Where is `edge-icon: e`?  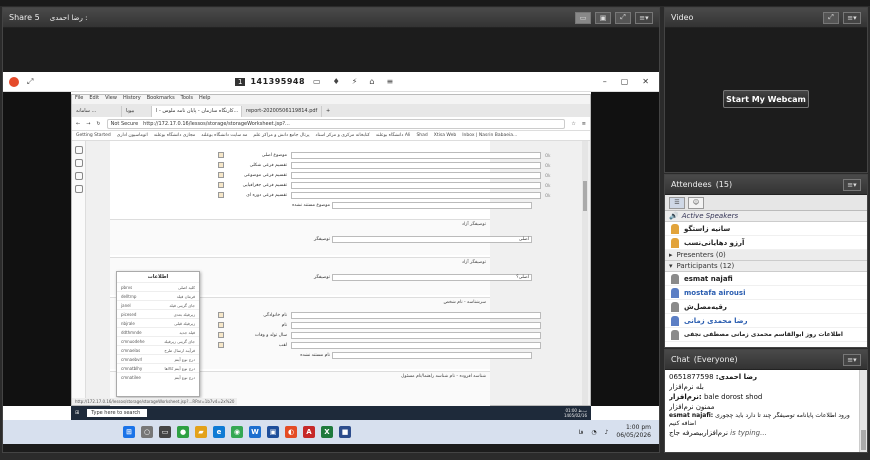 edge-icon: e is located at coordinates (219, 432).